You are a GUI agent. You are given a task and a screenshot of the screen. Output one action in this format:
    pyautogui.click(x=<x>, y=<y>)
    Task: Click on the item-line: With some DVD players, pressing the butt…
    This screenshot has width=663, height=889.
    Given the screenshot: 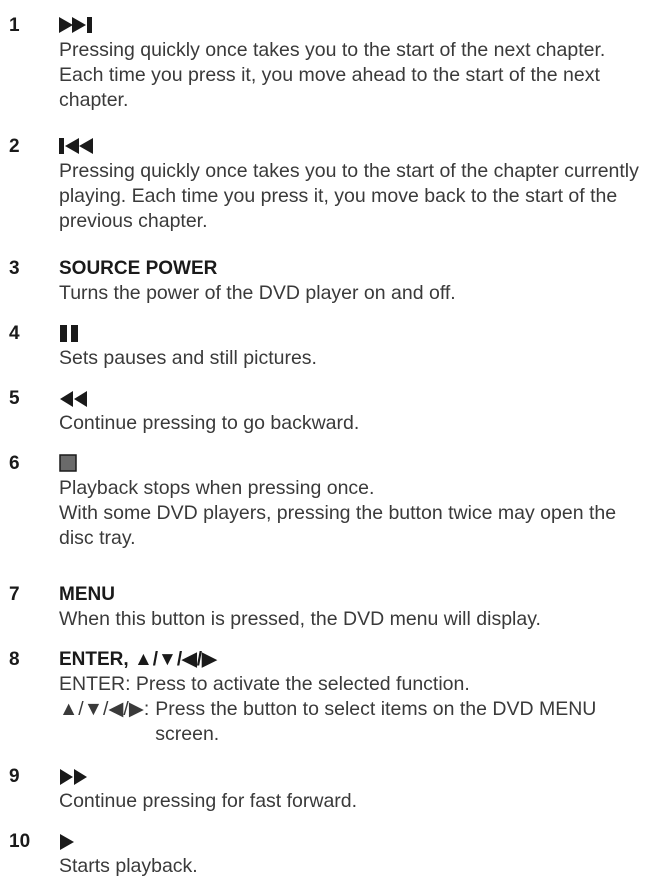 What is the action you would take?
    pyautogui.click(x=338, y=525)
    